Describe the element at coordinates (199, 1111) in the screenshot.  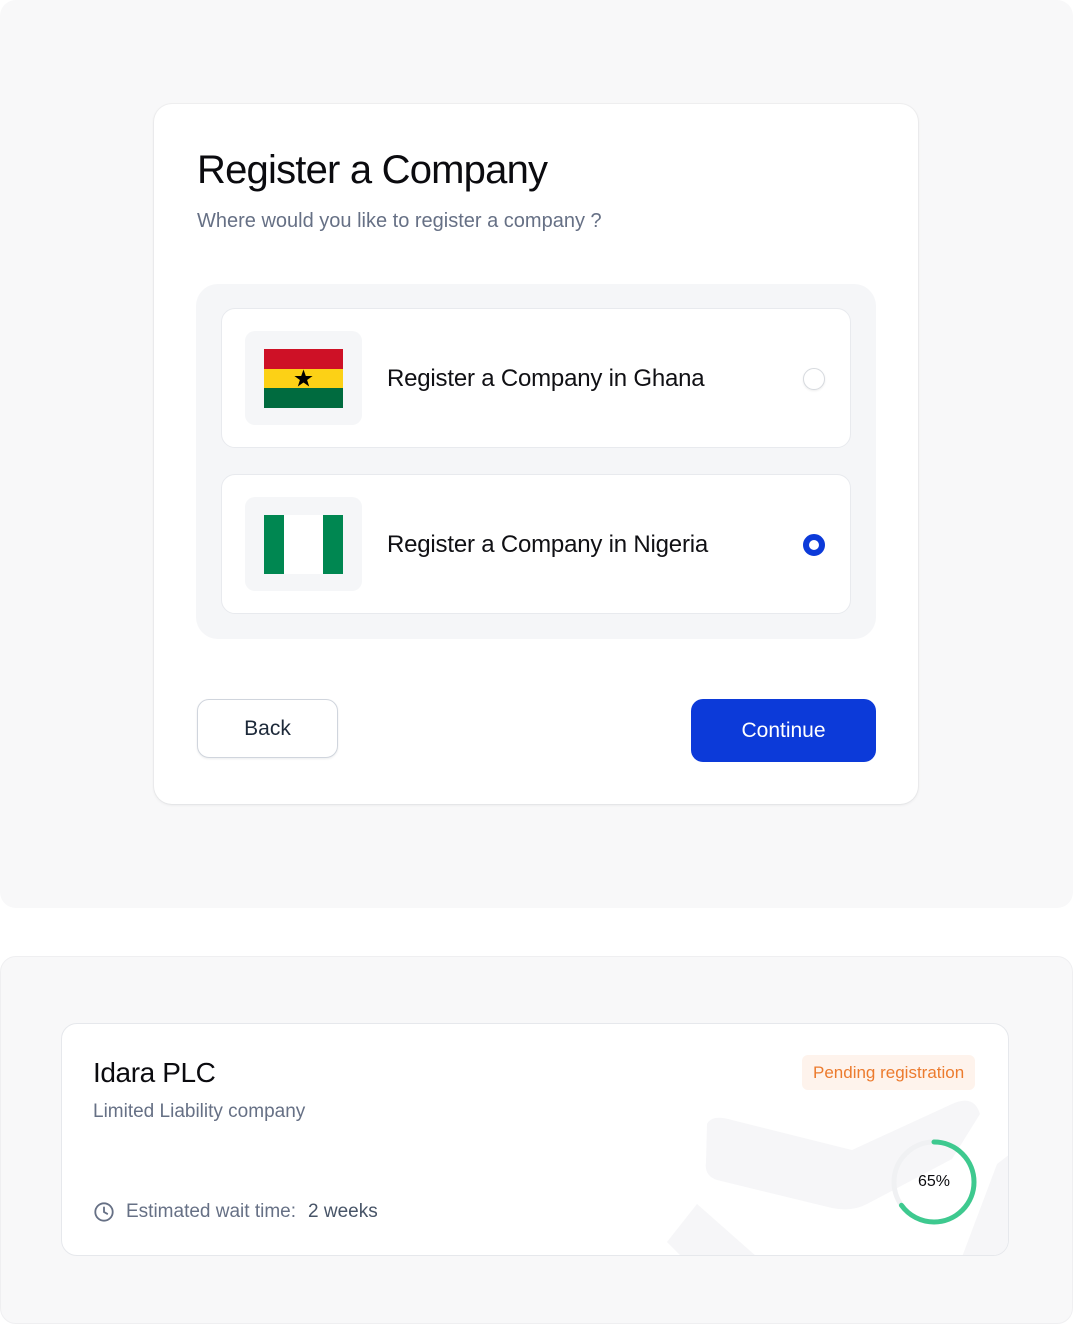
I see `company-type: Limited Liability company` at that location.